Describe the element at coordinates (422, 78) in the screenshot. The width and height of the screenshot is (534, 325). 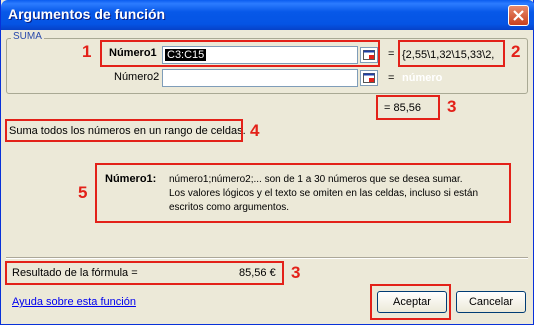
I see `arg2-result: número` at that location.